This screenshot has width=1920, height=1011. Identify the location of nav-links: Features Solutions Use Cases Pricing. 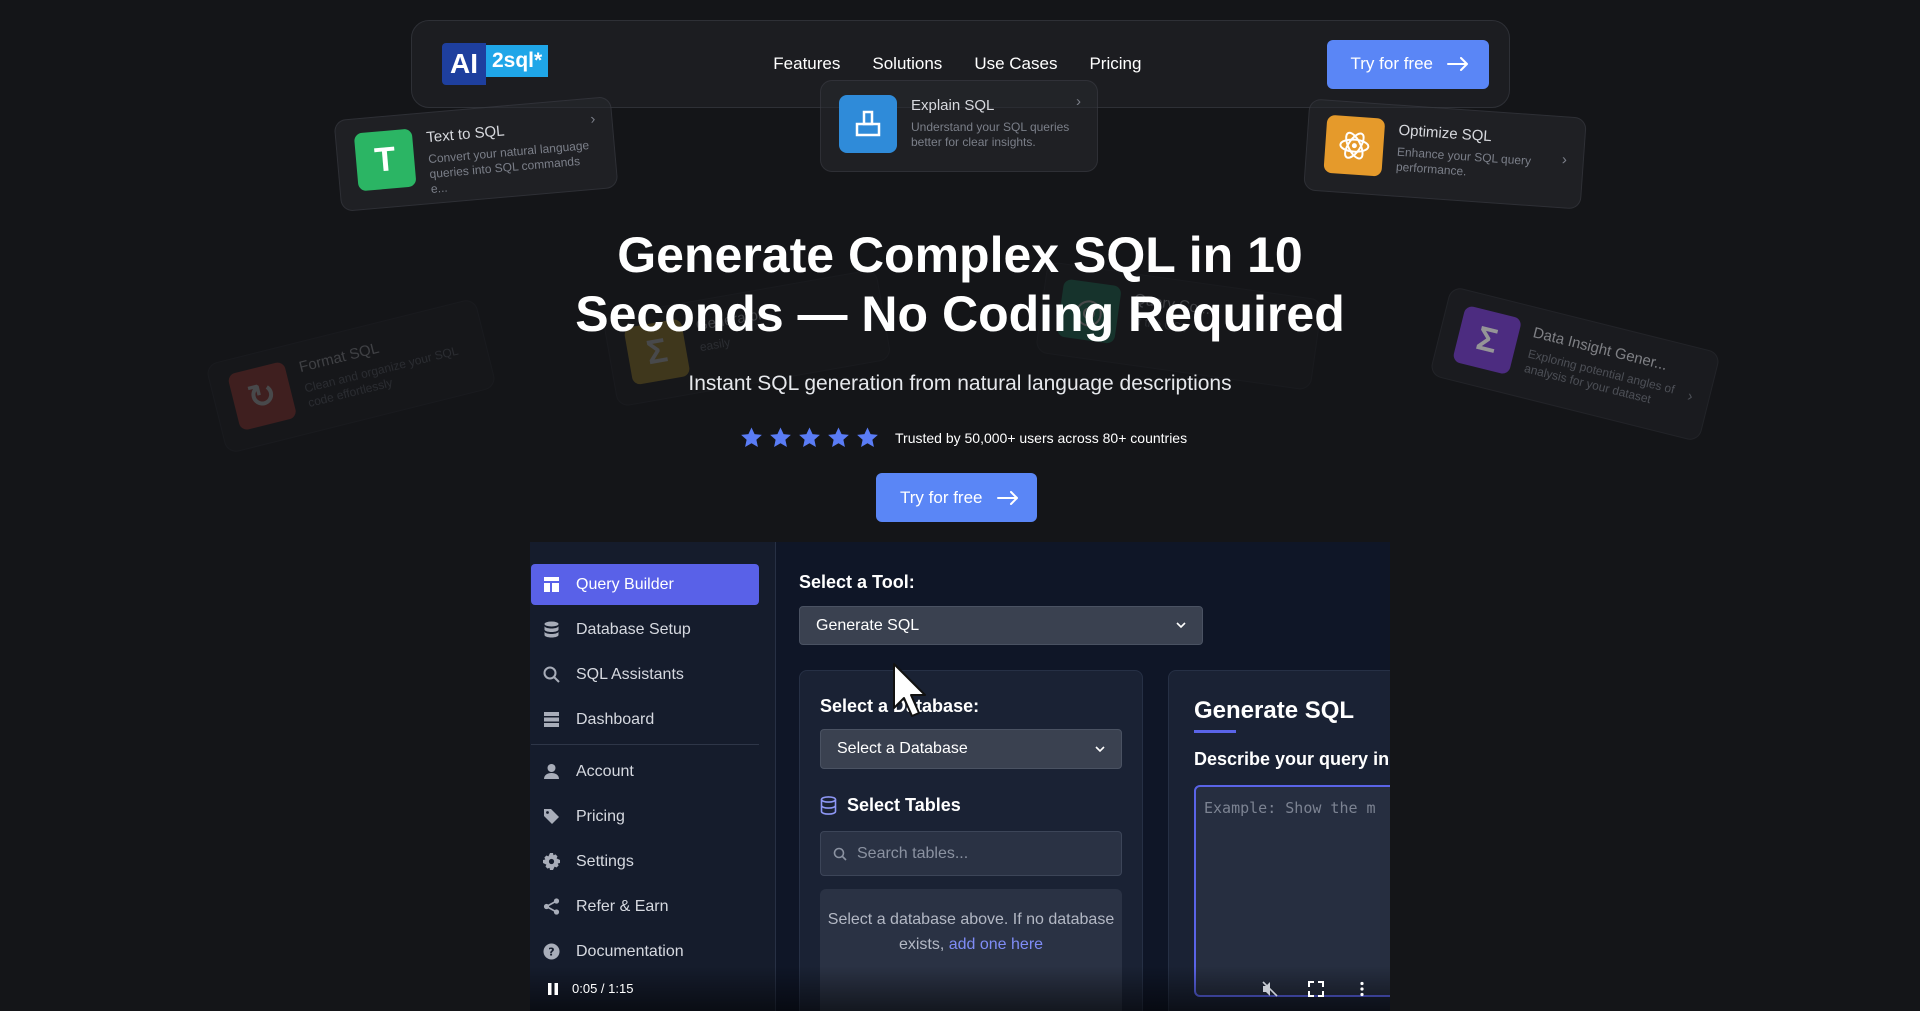
(937, 64).